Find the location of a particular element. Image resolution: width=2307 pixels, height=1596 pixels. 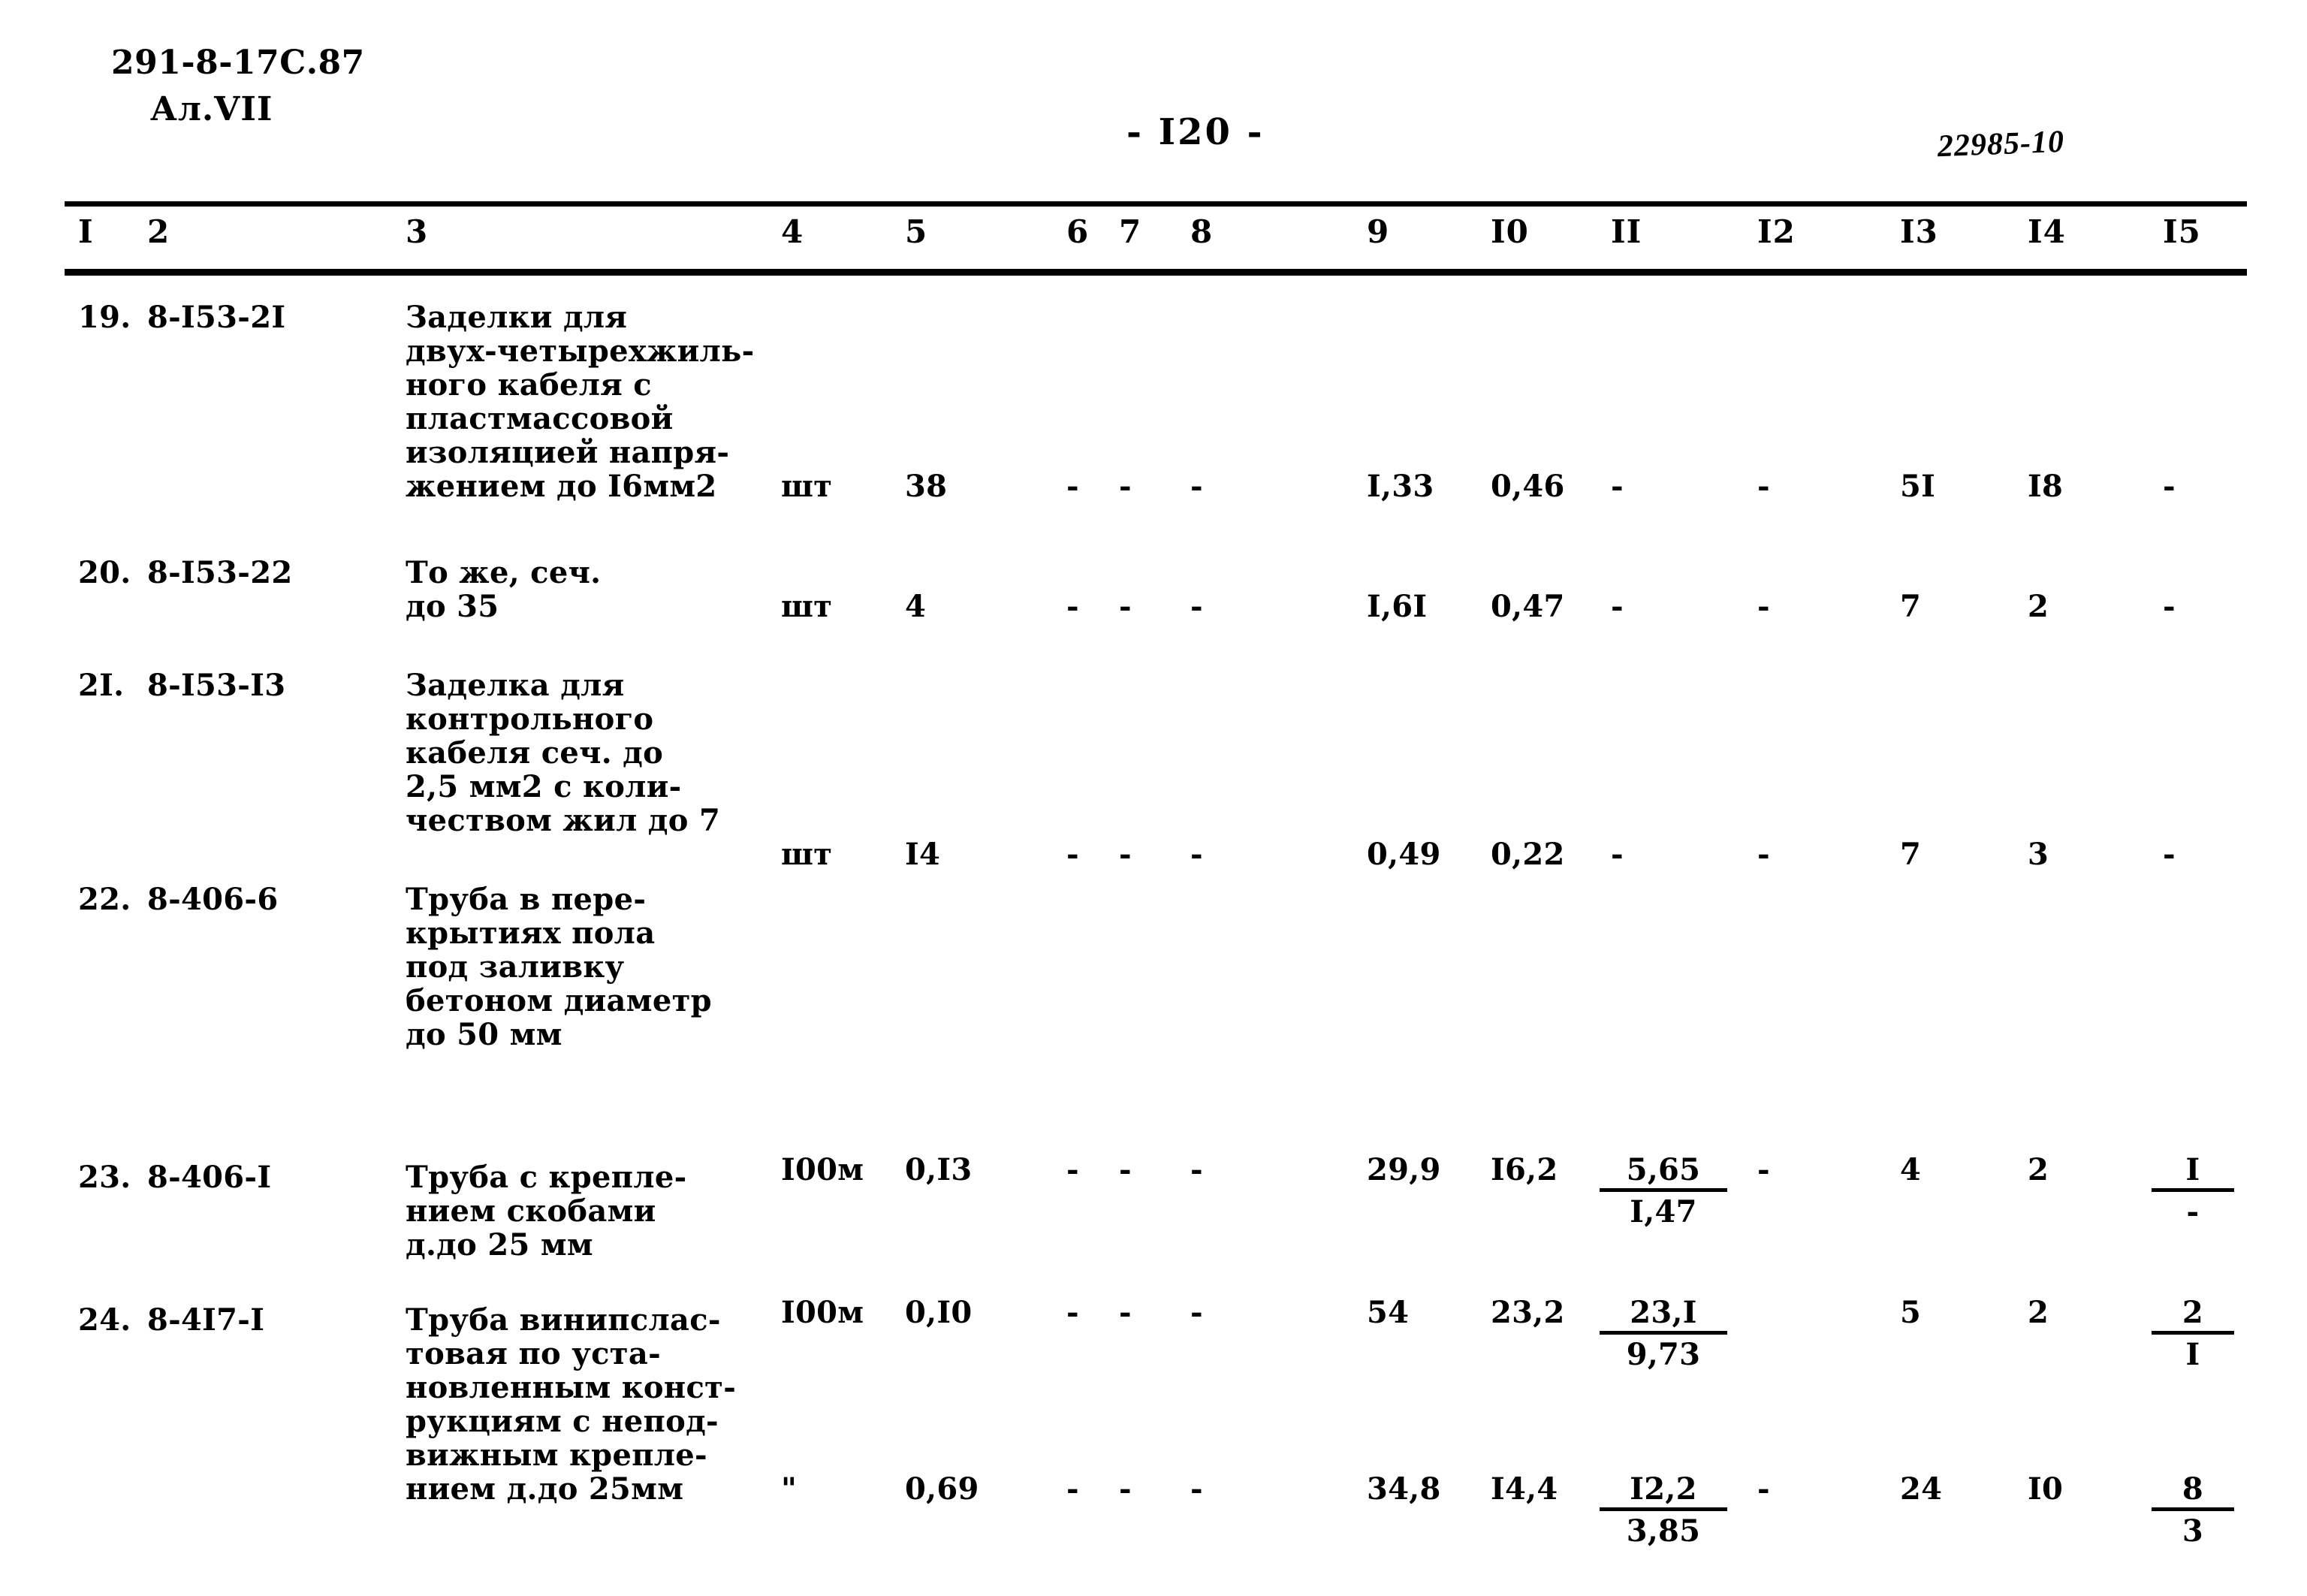

column-header-I: I is located at coordinates (86, 231).